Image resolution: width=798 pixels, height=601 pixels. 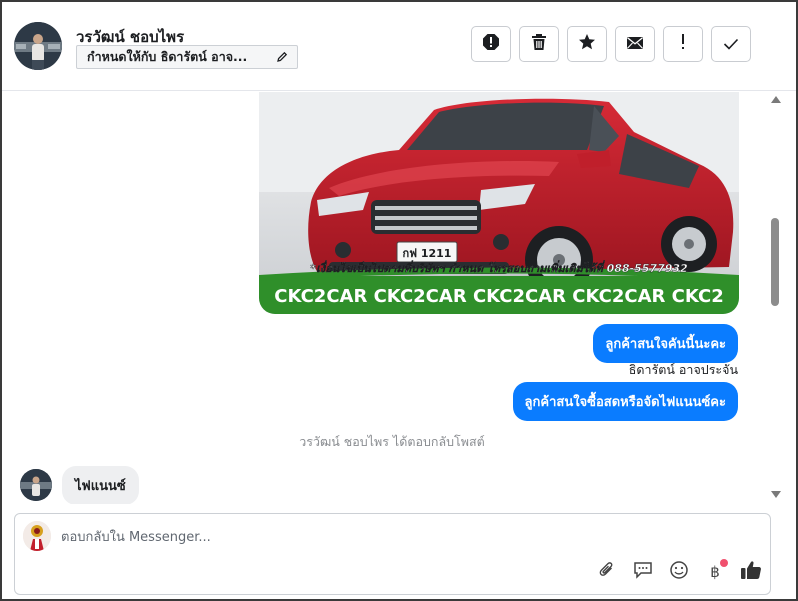 What do you see at coordinates (37, 536) in the screenshot?
I see `page-avatar` at bounding box center [37, 536].